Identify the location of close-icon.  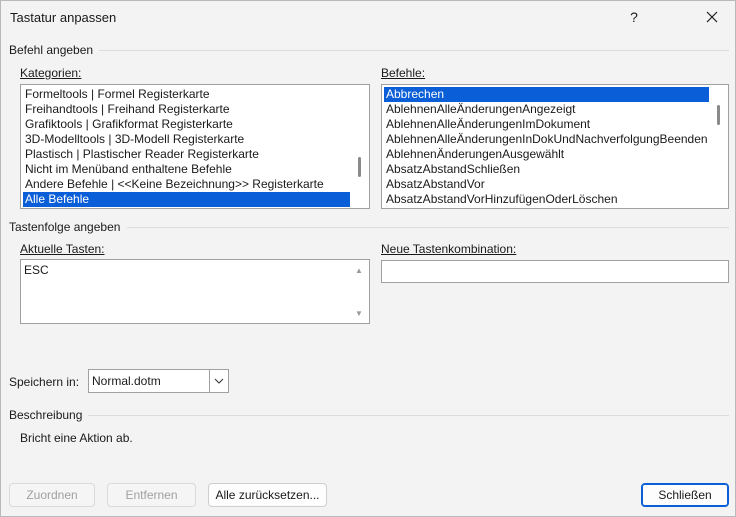
(712, 17).